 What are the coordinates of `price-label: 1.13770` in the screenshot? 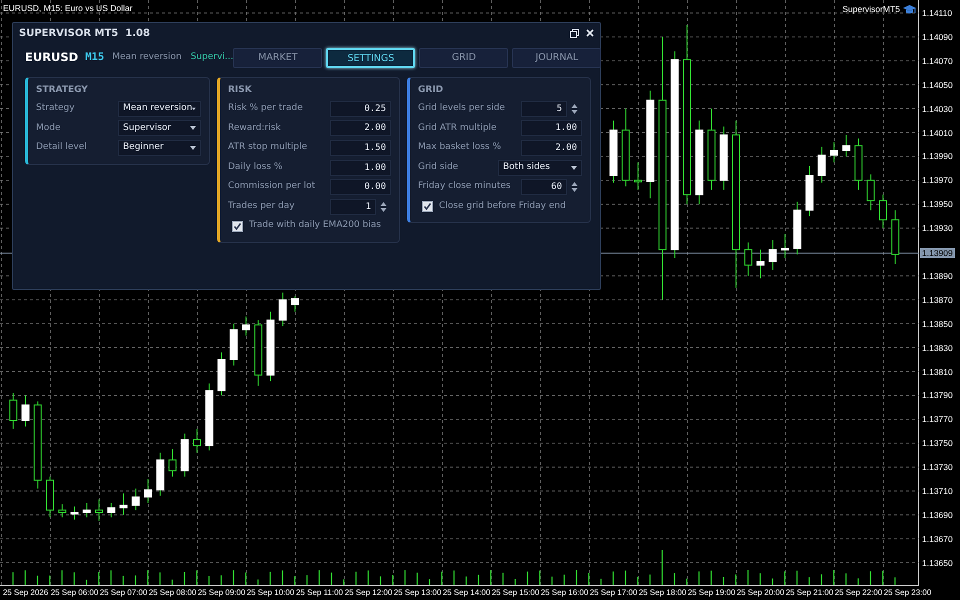 It's located at (937, 419).